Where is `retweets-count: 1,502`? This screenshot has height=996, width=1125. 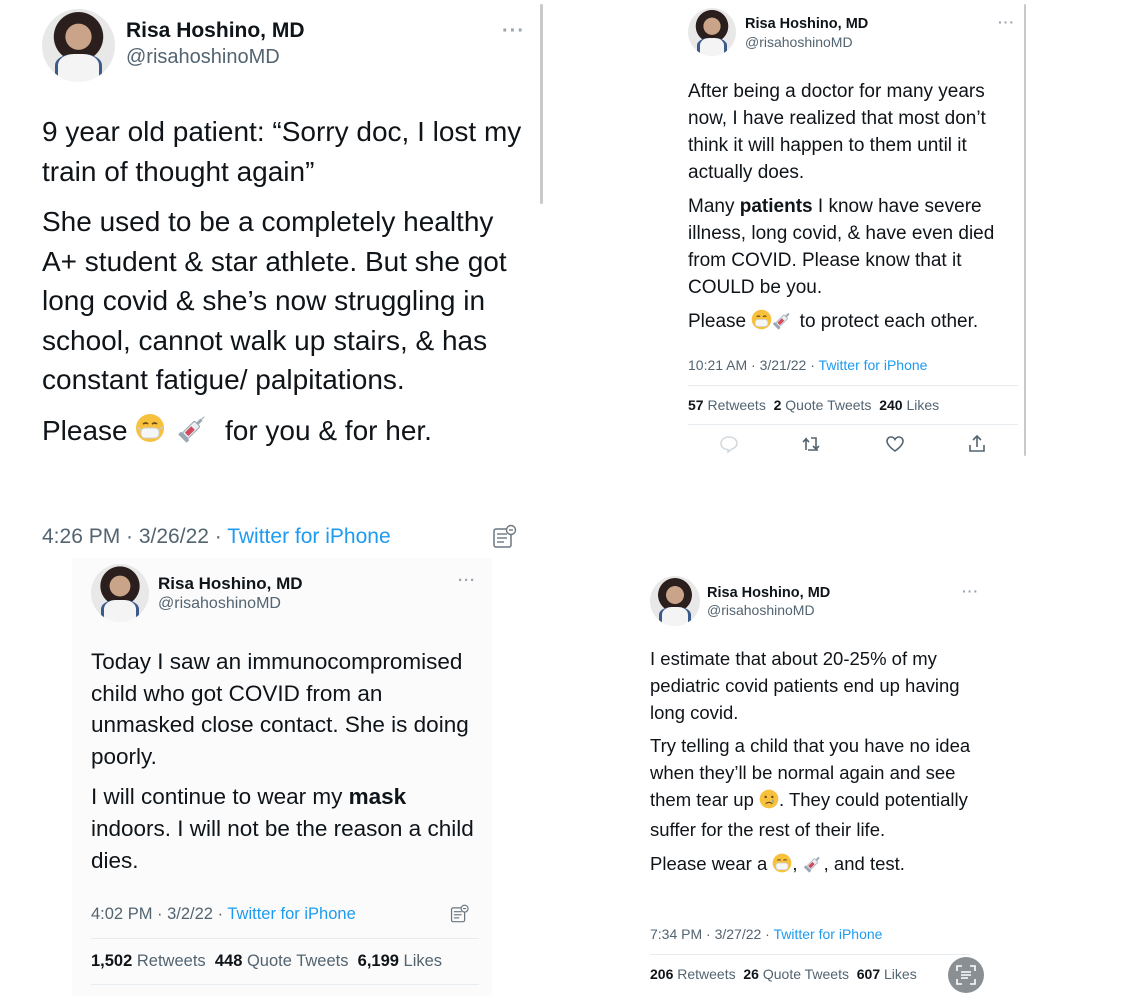
retweets-count: 1,502 is located at coordinates (112, 961).